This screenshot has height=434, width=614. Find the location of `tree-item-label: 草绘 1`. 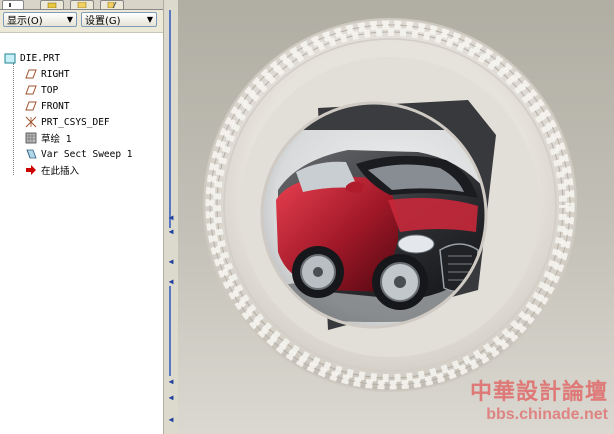

tree-item-label: 草绘 1 is located at coordinates (56, 139).